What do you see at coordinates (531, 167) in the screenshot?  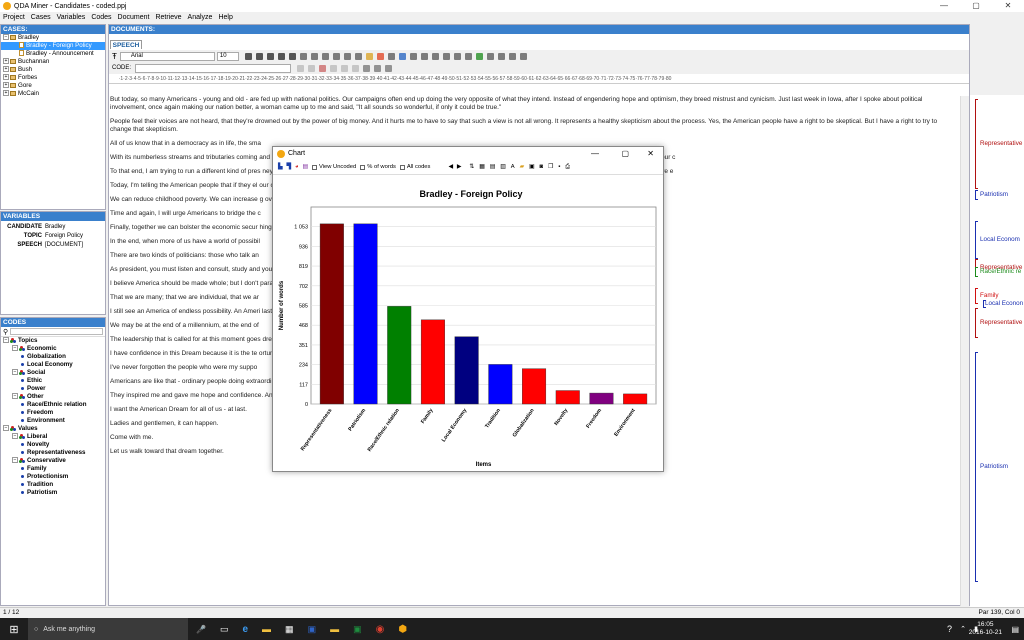 I see `image-icon: ▣` at bounding box center [531, 167].